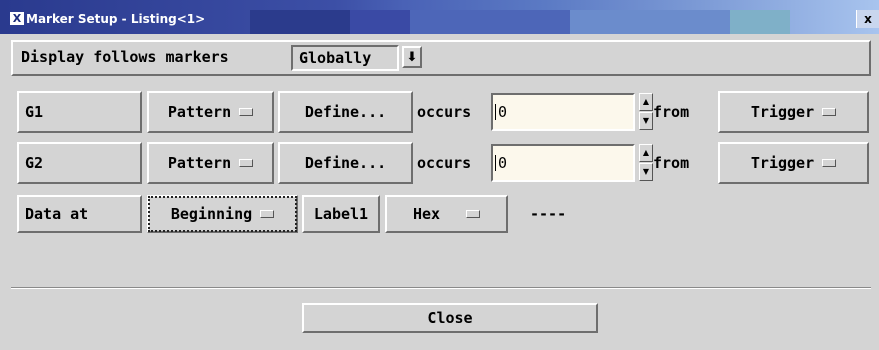  I want to click on separator, so click(441, 288).